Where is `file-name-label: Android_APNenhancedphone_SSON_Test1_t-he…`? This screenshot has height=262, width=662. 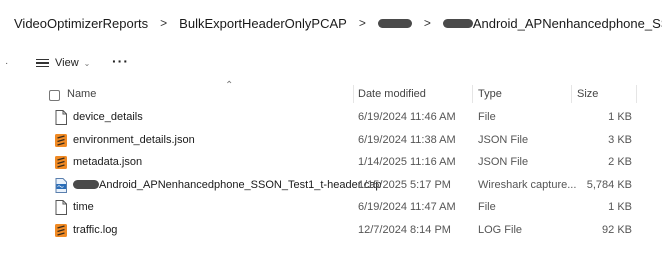
file-name-label: Android_APNenhancedphone_SSON_Test1_t-he… is located at coordinates (240, 184).